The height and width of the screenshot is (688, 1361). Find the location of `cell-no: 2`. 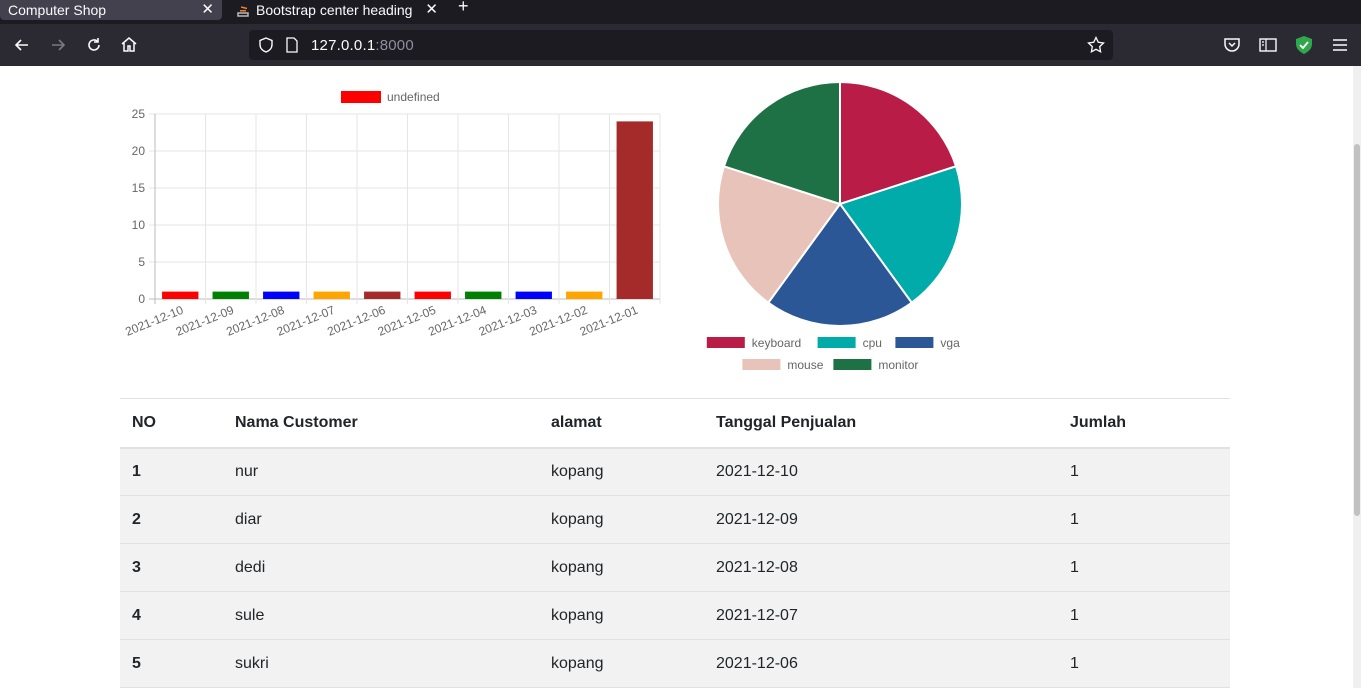

cell-no: 2 is located at coordinates (136, 519).